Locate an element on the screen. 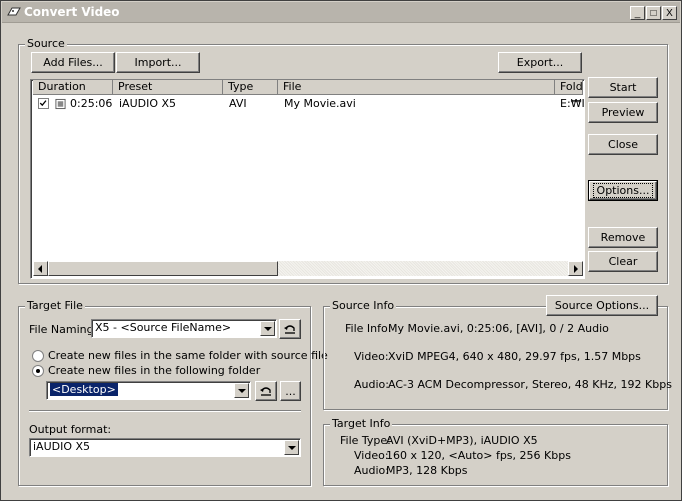 Image resolution: width=682 pixels, height=501 pixels. scroll-right-arrow is located at coordinates (575, 268).